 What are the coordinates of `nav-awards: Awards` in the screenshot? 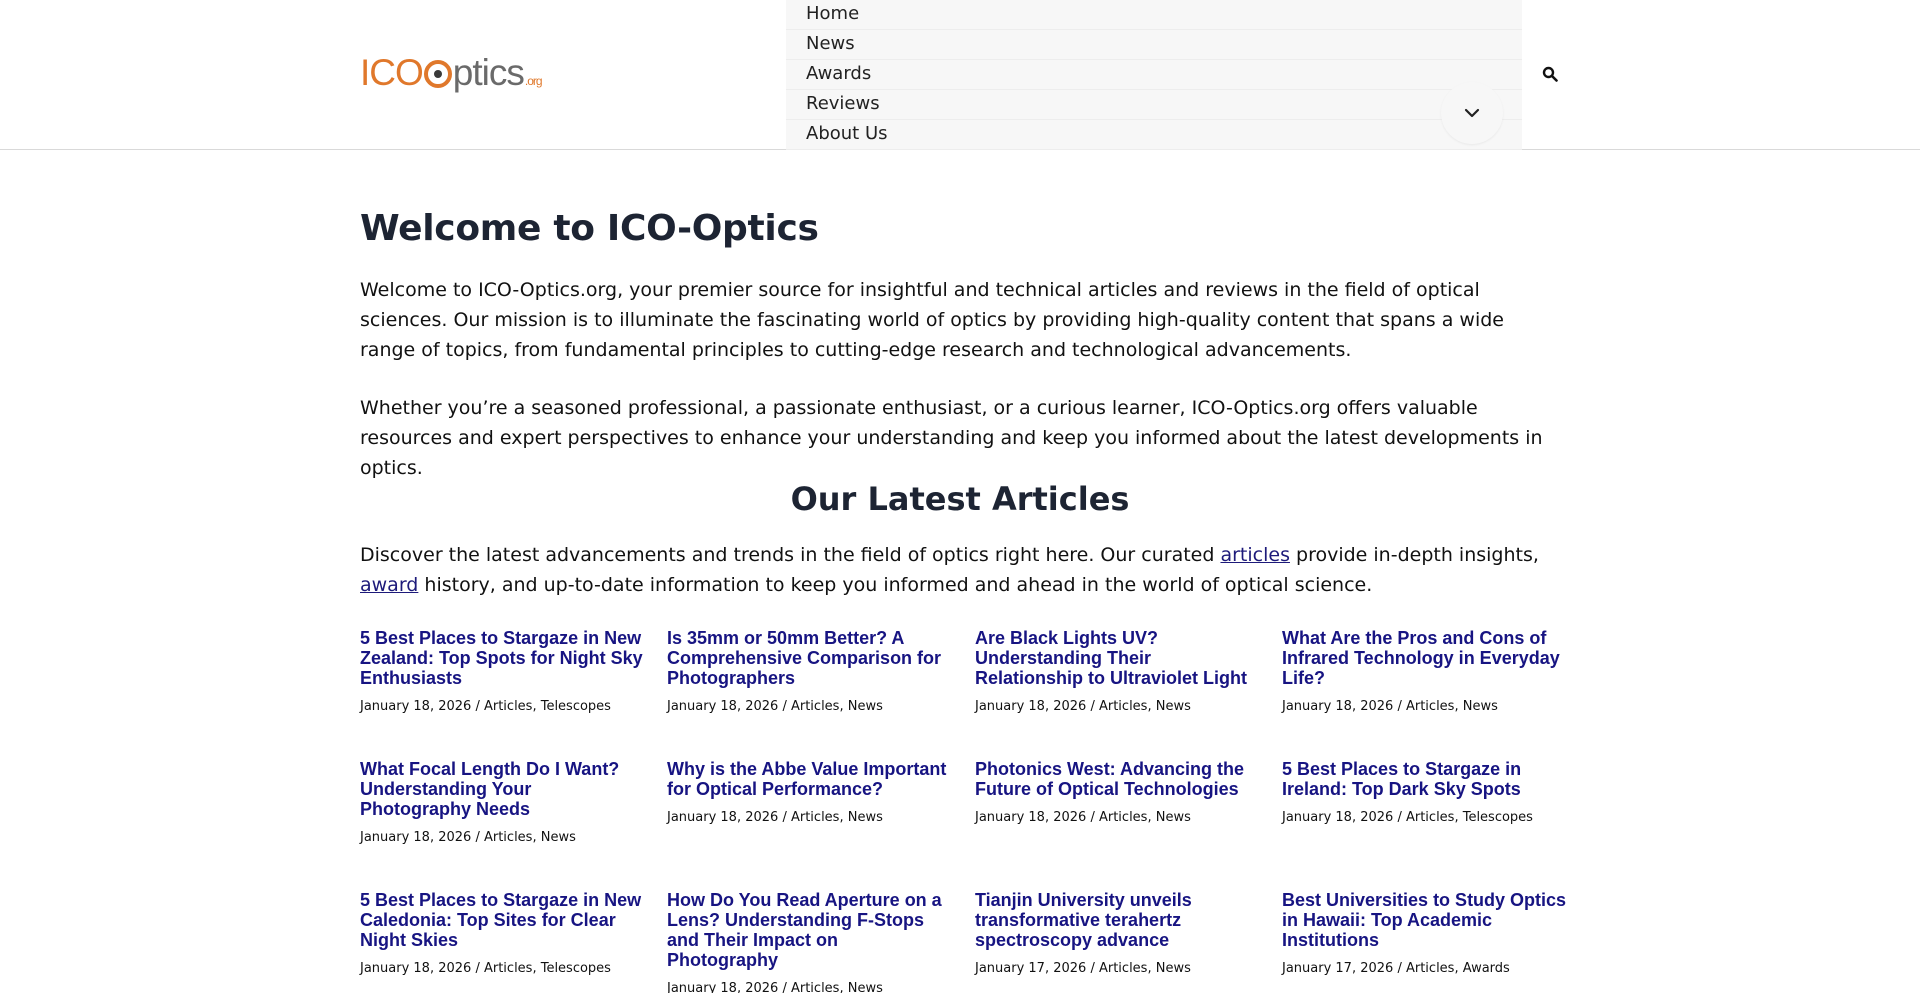 It's located at (1154, 75).